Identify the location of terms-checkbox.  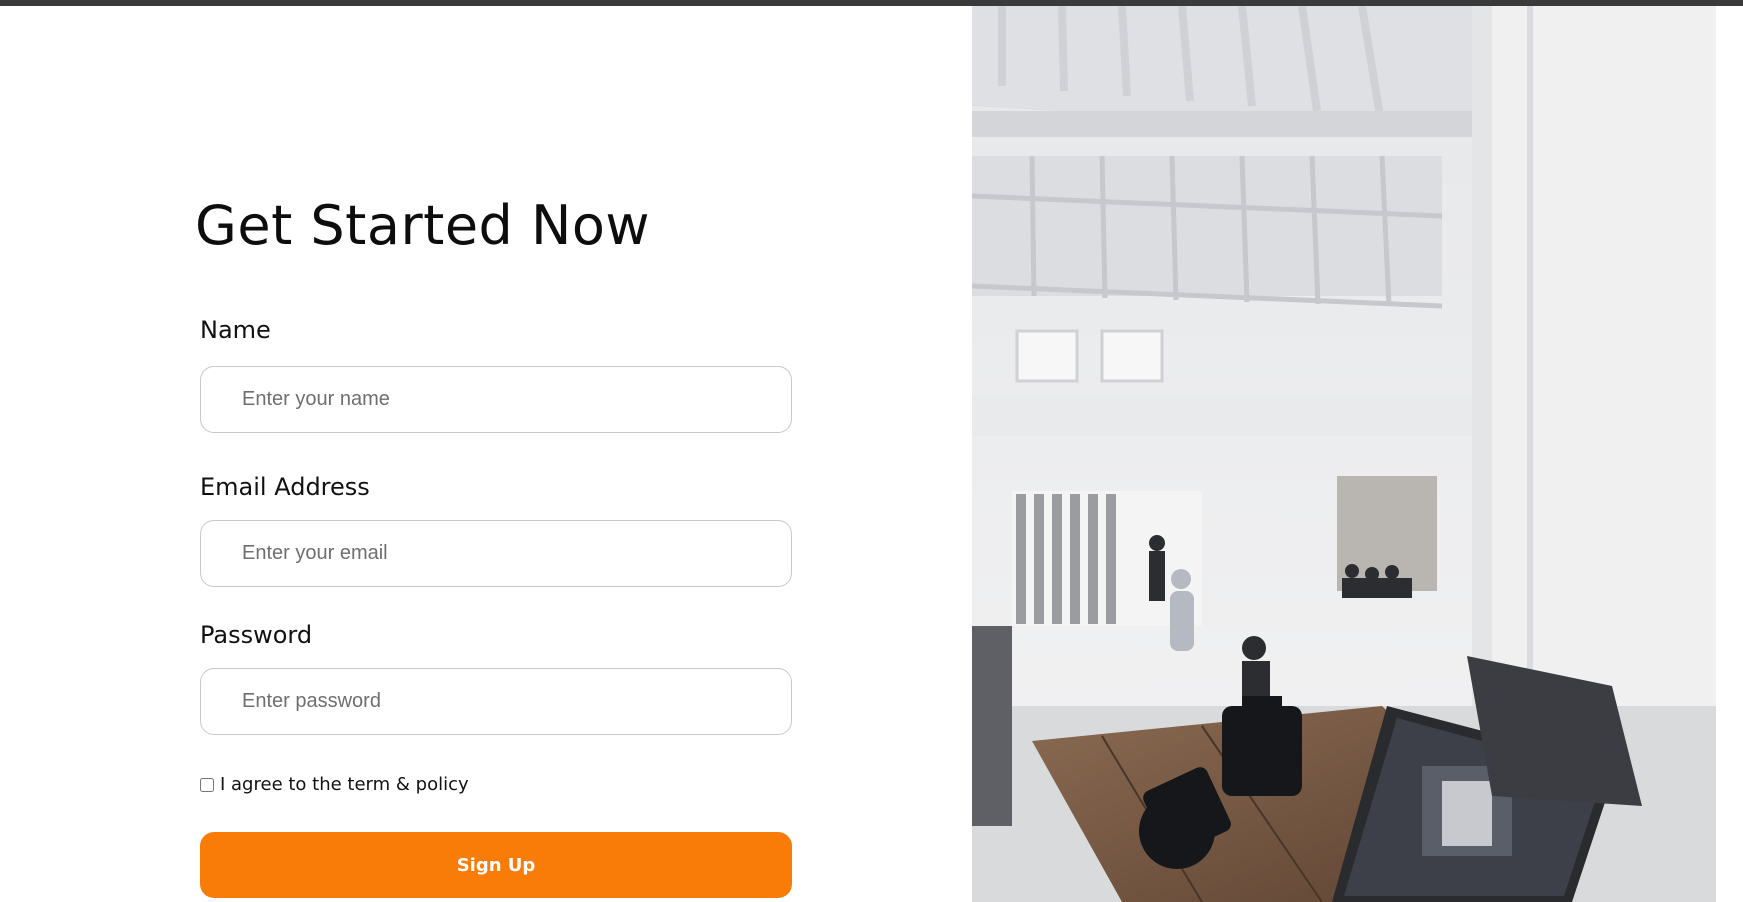
(207, 784).